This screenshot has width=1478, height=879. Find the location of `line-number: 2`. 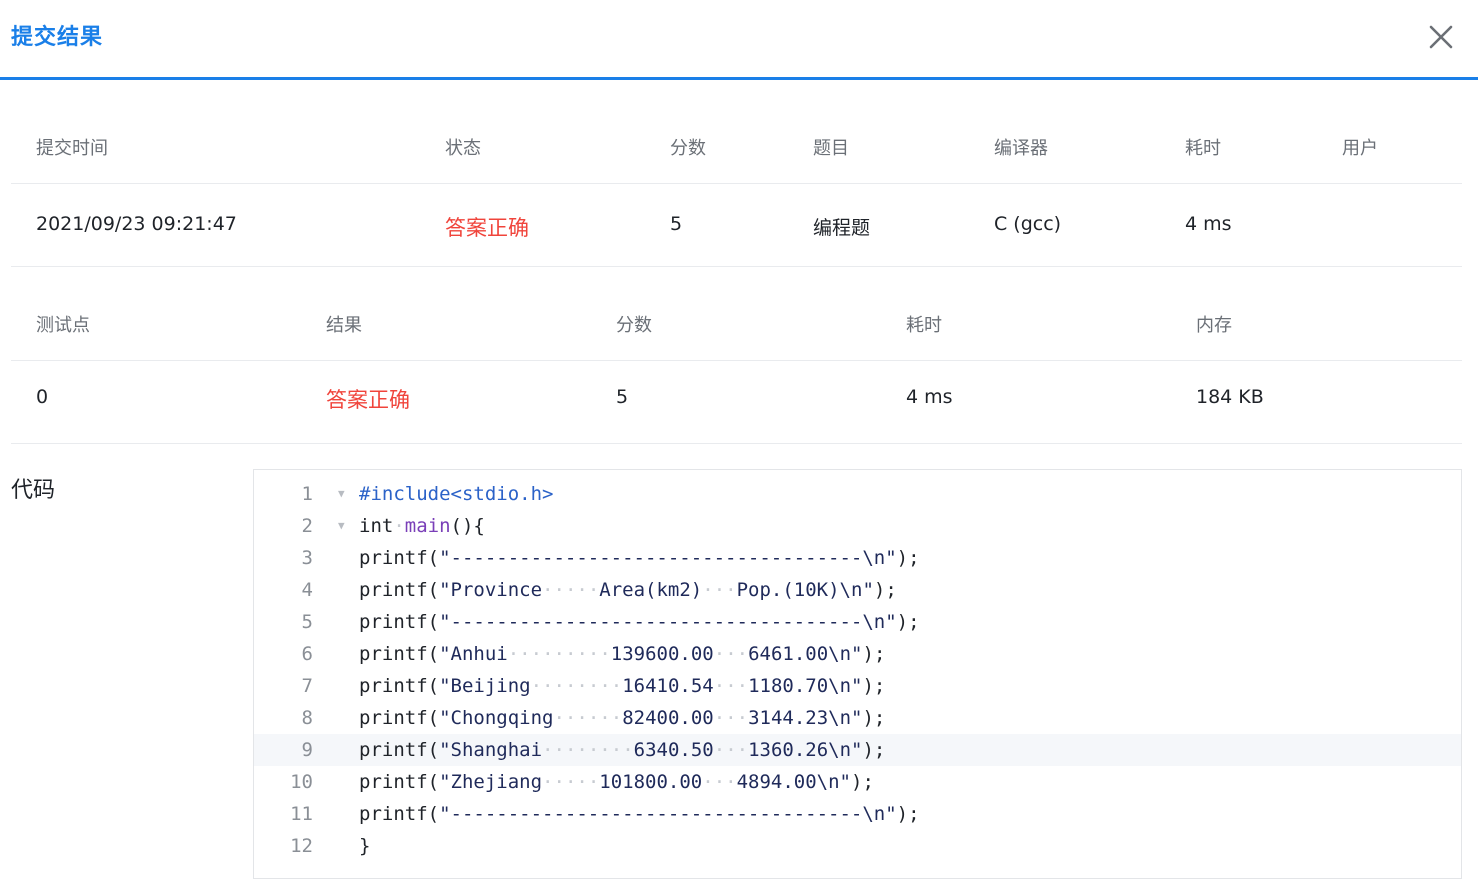

line-number: 2 is located at coordinates (307, 526).